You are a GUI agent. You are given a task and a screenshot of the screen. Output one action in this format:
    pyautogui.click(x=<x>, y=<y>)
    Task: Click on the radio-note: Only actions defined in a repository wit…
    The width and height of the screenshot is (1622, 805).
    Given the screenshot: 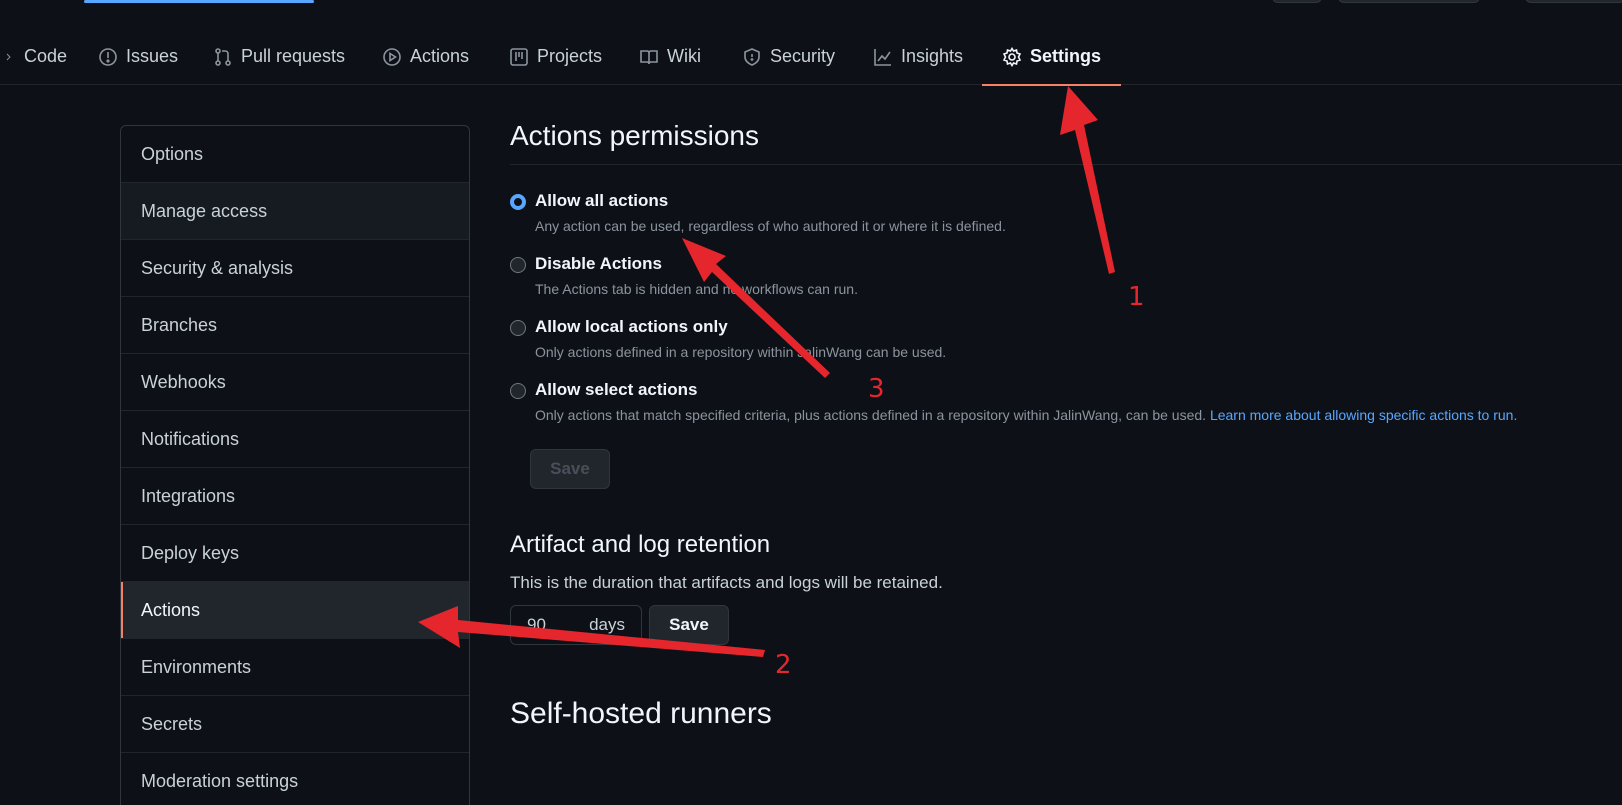 What is the action you would take?
    pyautogui.click(x=741, y=352)
    